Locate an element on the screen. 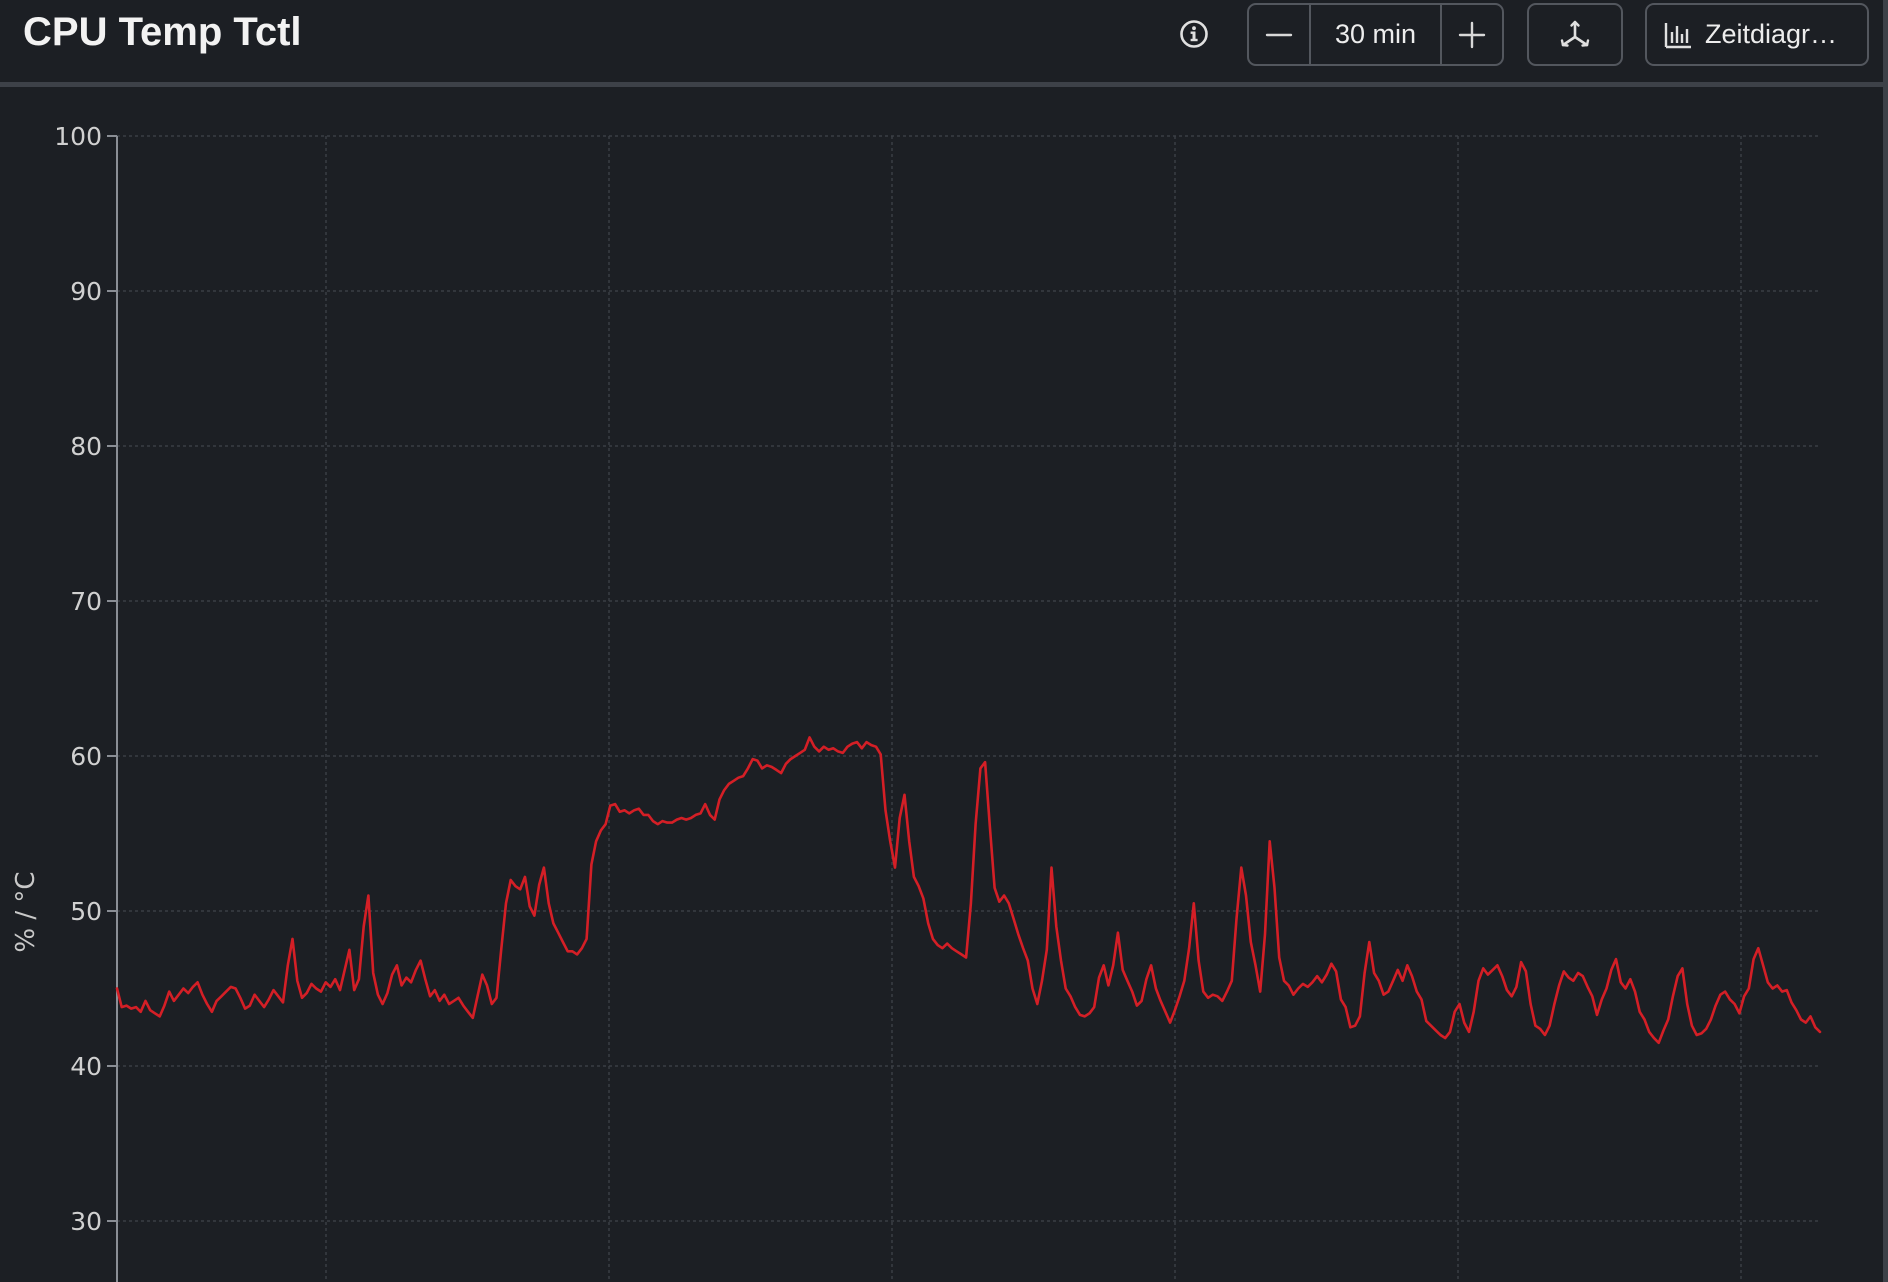 The image size is (1888, 1282). y-tick-label: 70 is located at coordinates (86, 601).